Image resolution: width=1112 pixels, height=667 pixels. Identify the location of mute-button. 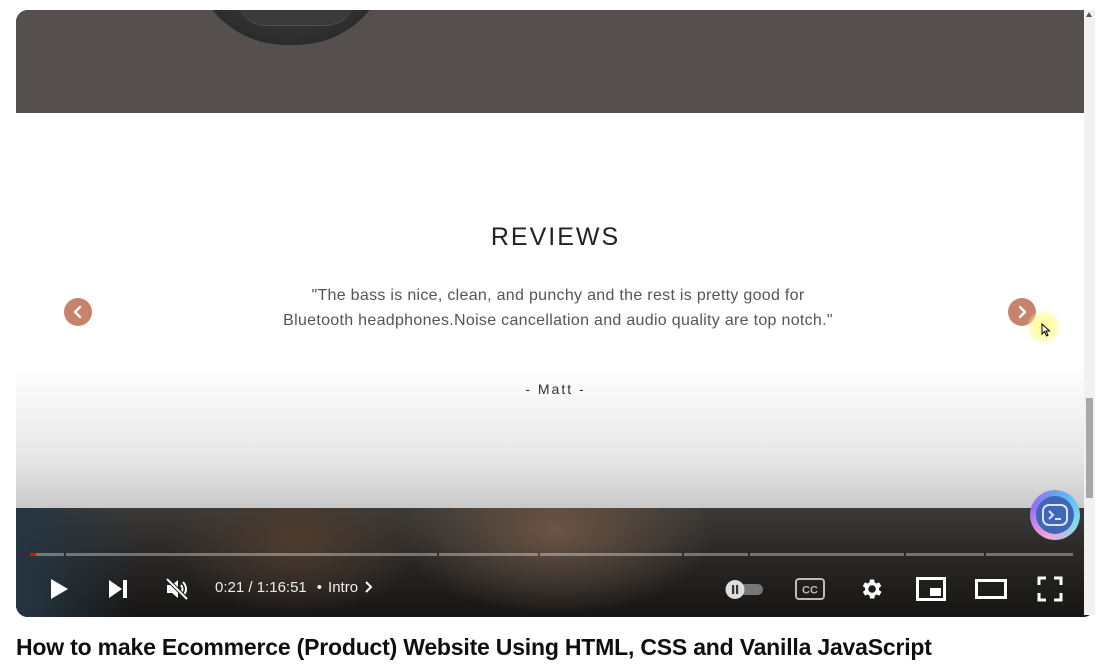
(177, 589).